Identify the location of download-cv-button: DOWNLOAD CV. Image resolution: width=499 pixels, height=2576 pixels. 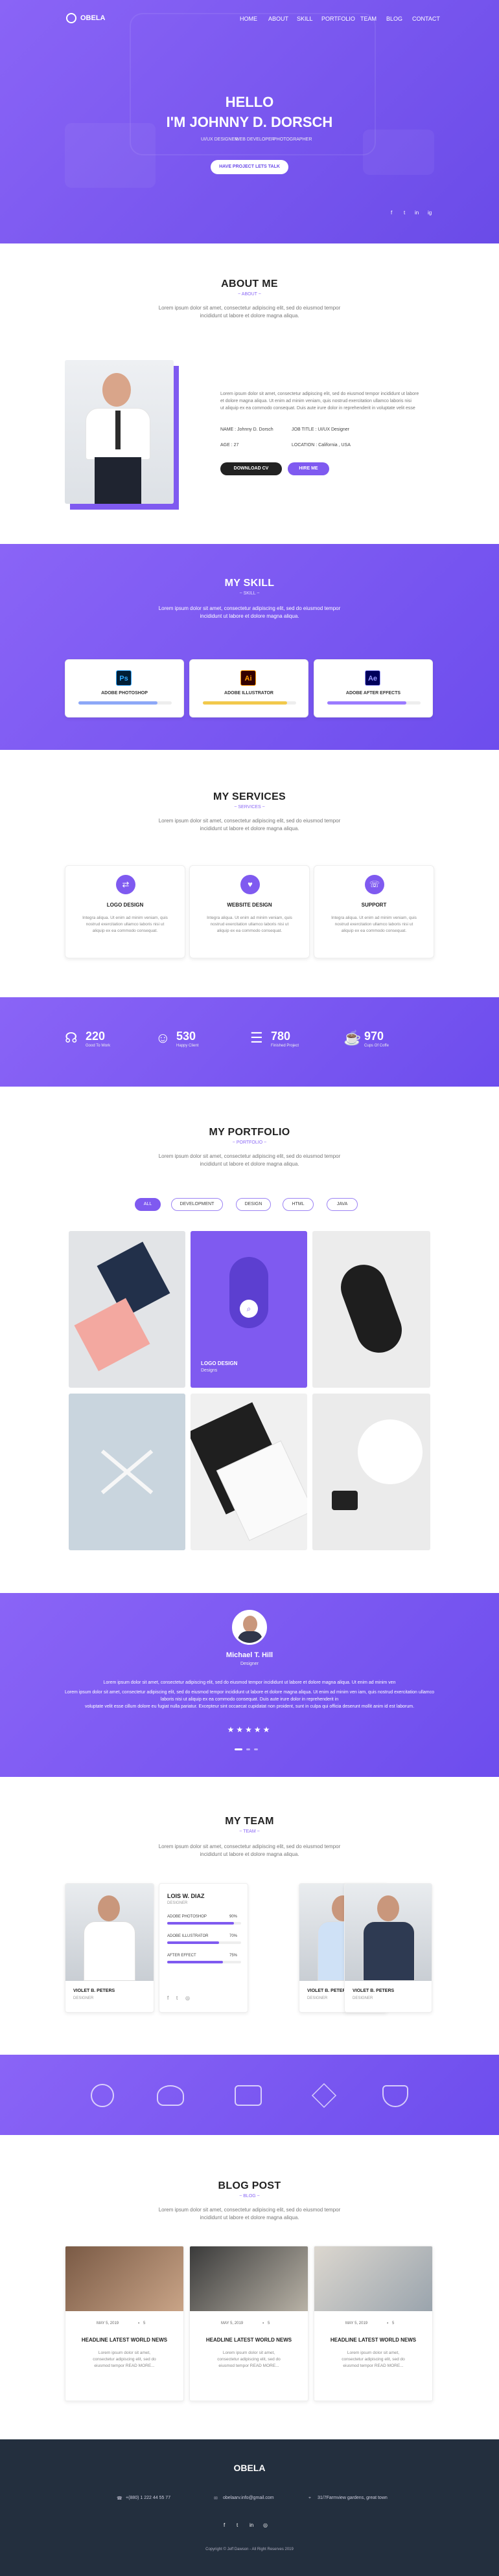
(251, 469).